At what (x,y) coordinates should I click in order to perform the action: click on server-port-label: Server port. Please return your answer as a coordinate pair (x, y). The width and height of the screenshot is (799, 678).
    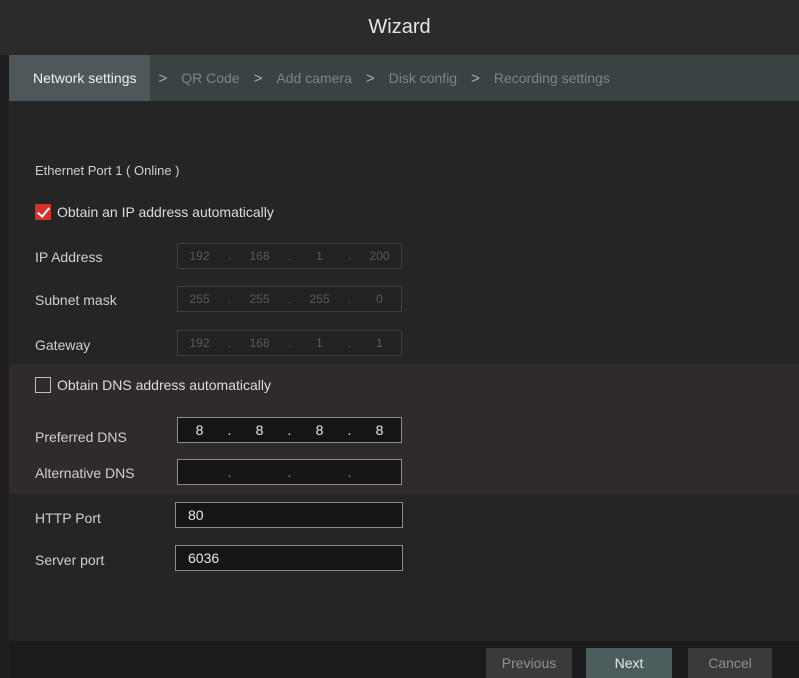
    Looking at the image, I should click on (70, 560).